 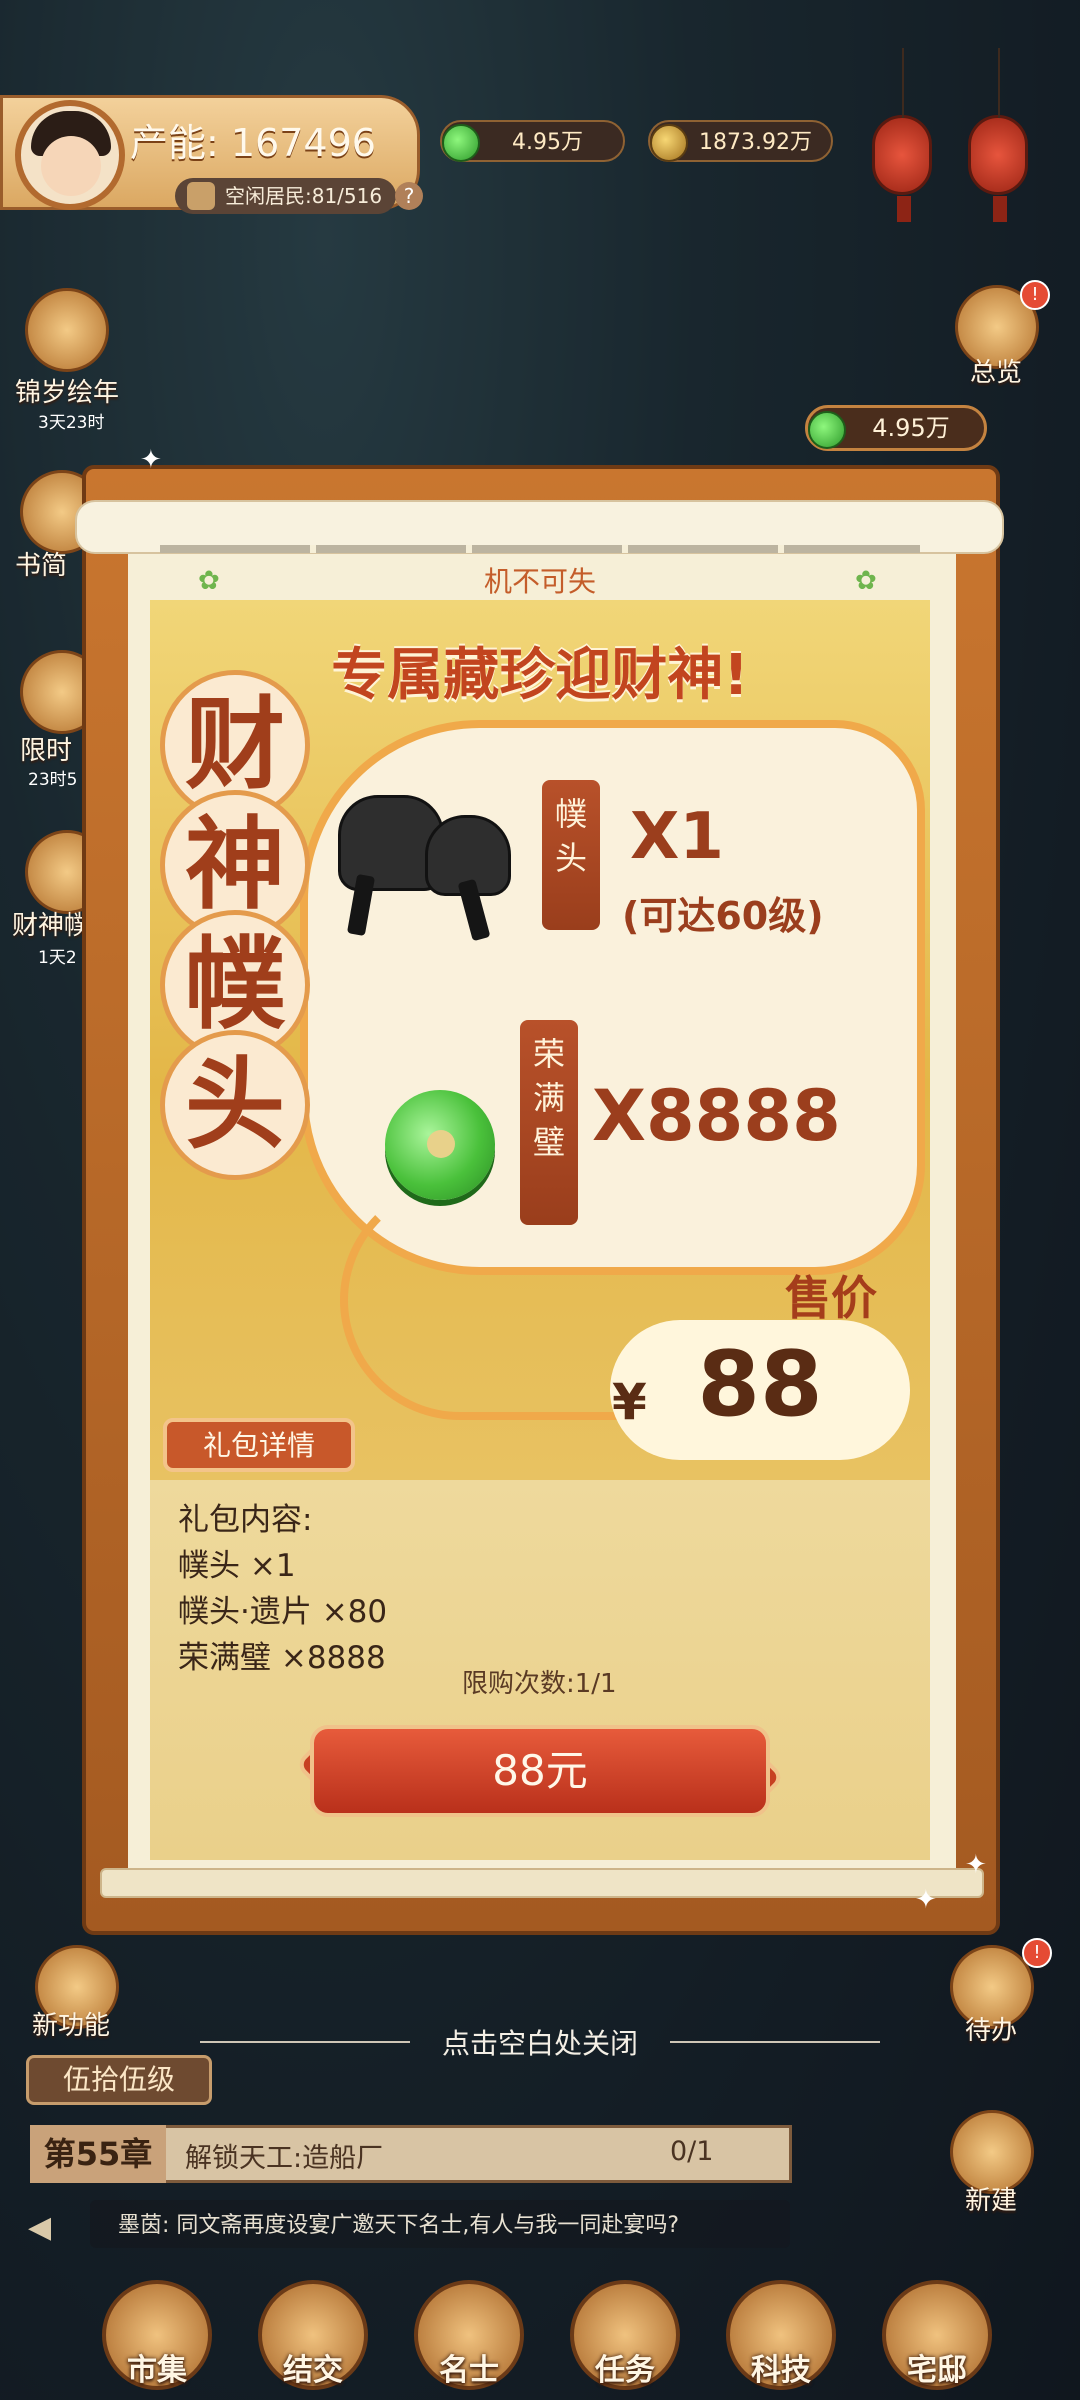 I want to click on jade-amount: 4.95万, so click(x=547, y=142).